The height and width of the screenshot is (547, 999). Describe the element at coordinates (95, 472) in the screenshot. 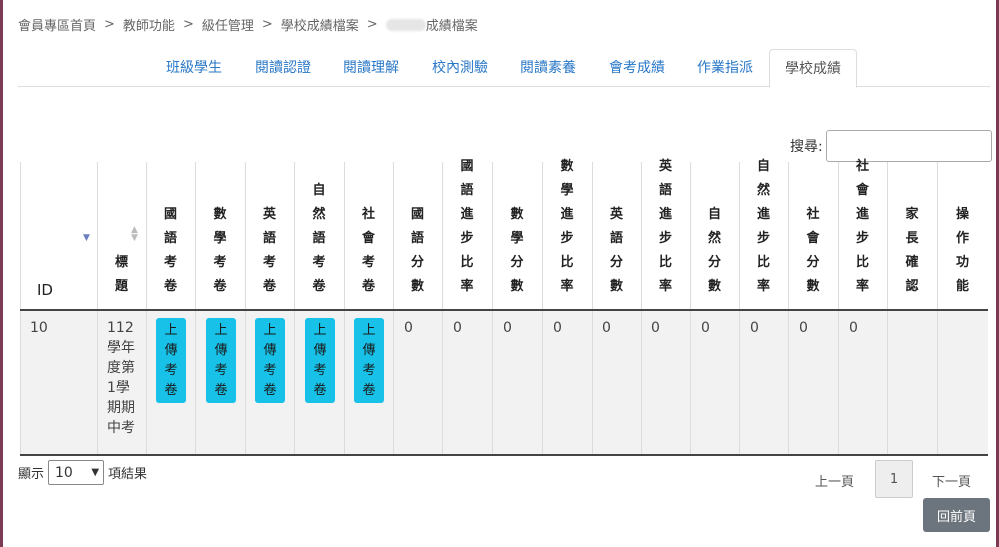

I see `chevron-down-icon: ▼` at that location.